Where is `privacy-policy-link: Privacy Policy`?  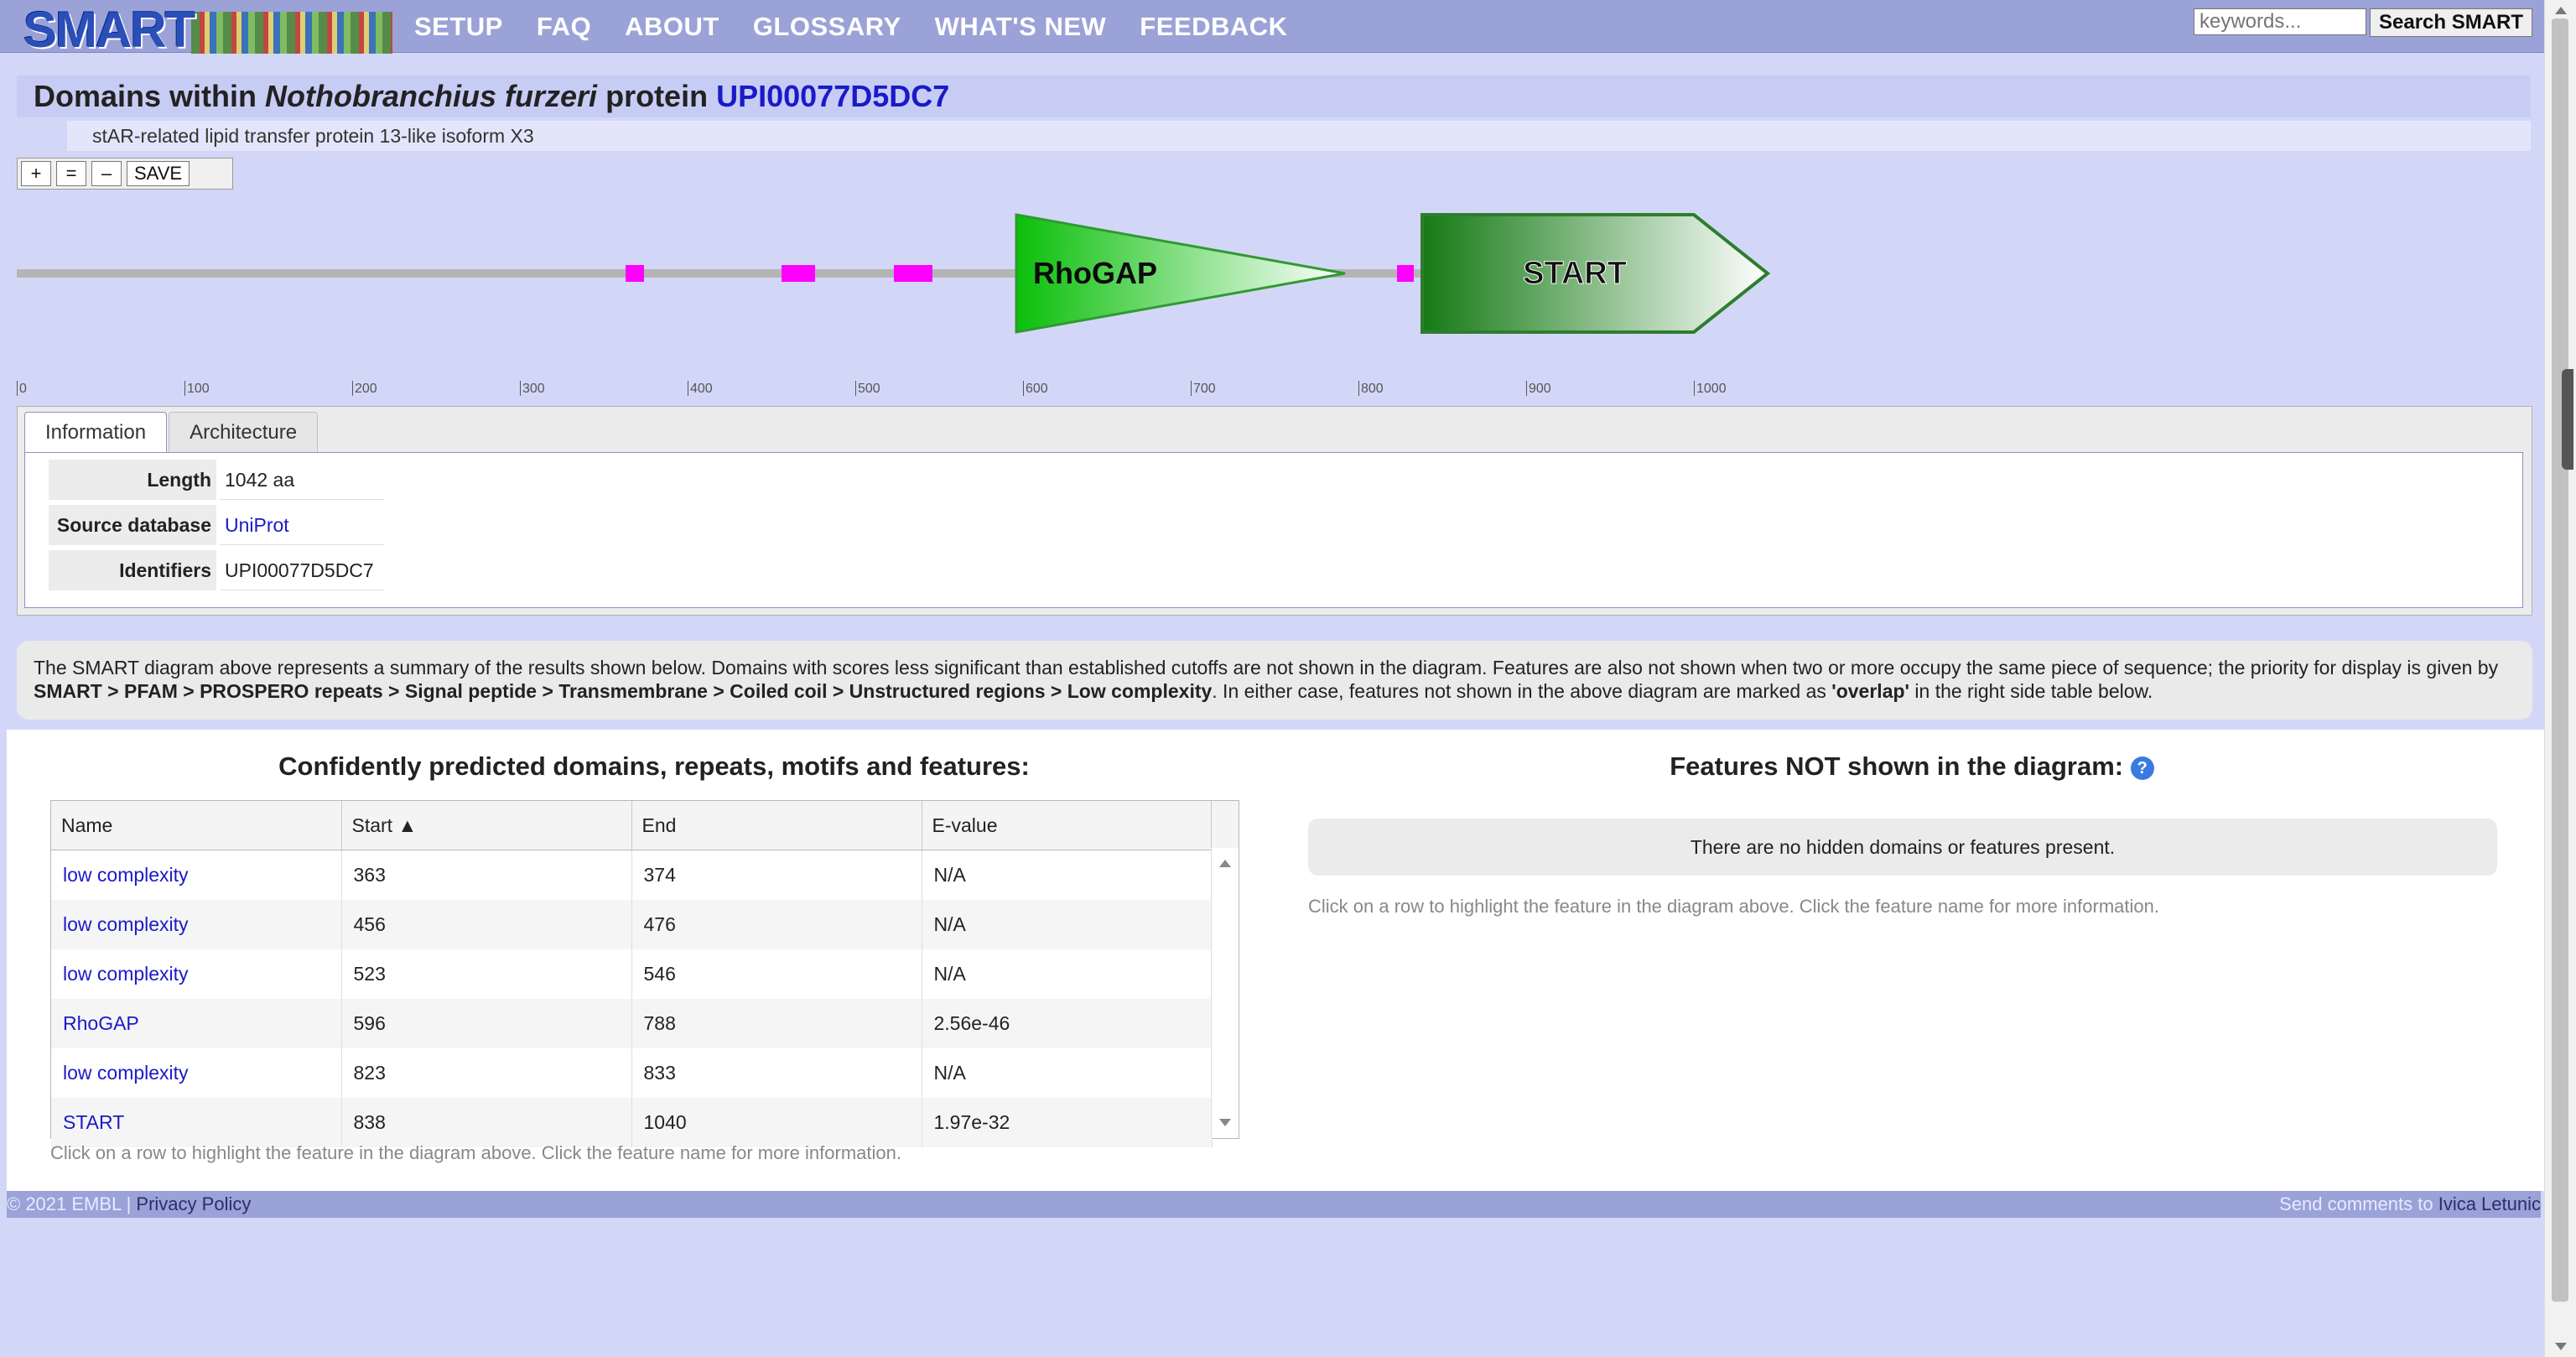
privacy-policy-link: Privacy Policy is located at coordinates (193, 1203).